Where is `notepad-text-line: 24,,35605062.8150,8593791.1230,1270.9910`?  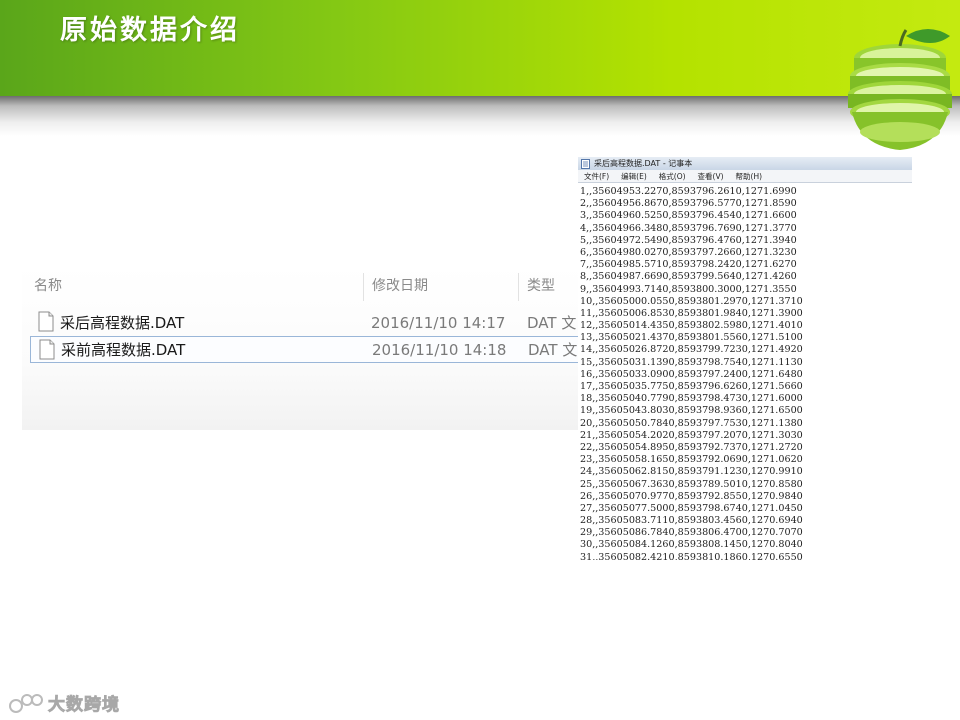
notepad-text-line: 24,,35605062.8150,8593791.1230,1270.9910 is located at coordinates (691, 472).